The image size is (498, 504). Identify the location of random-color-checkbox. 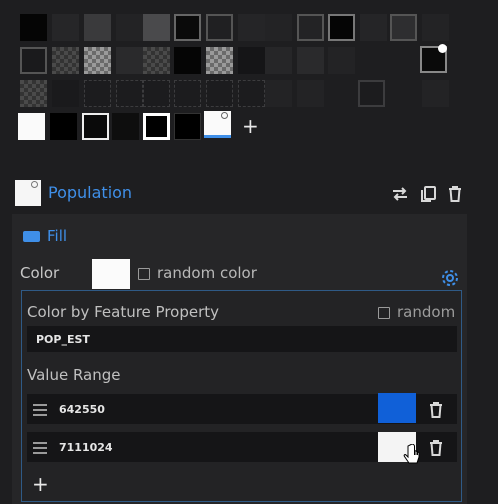
(144, 274).